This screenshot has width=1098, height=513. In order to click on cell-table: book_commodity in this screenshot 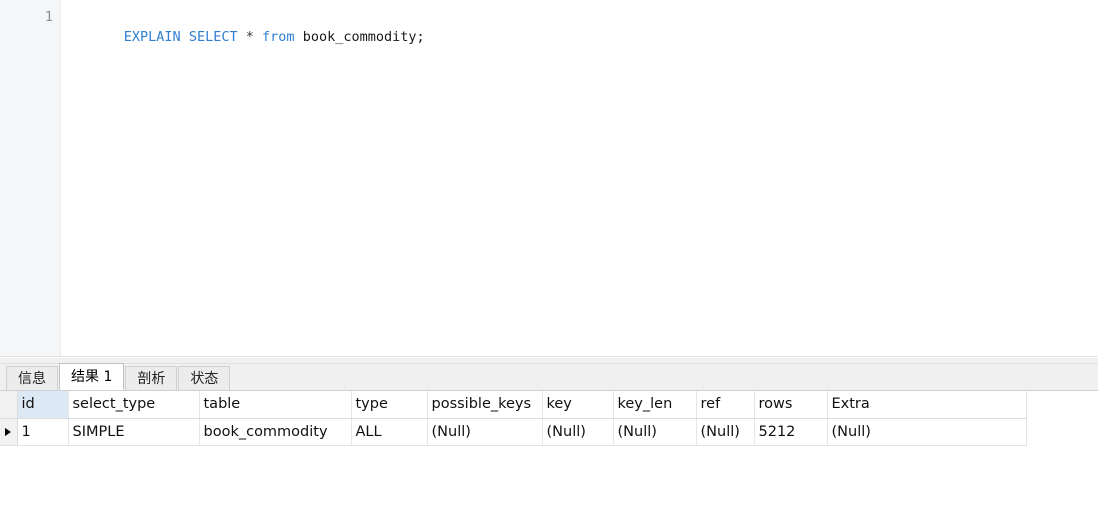, I will do `click(275, 432)`.